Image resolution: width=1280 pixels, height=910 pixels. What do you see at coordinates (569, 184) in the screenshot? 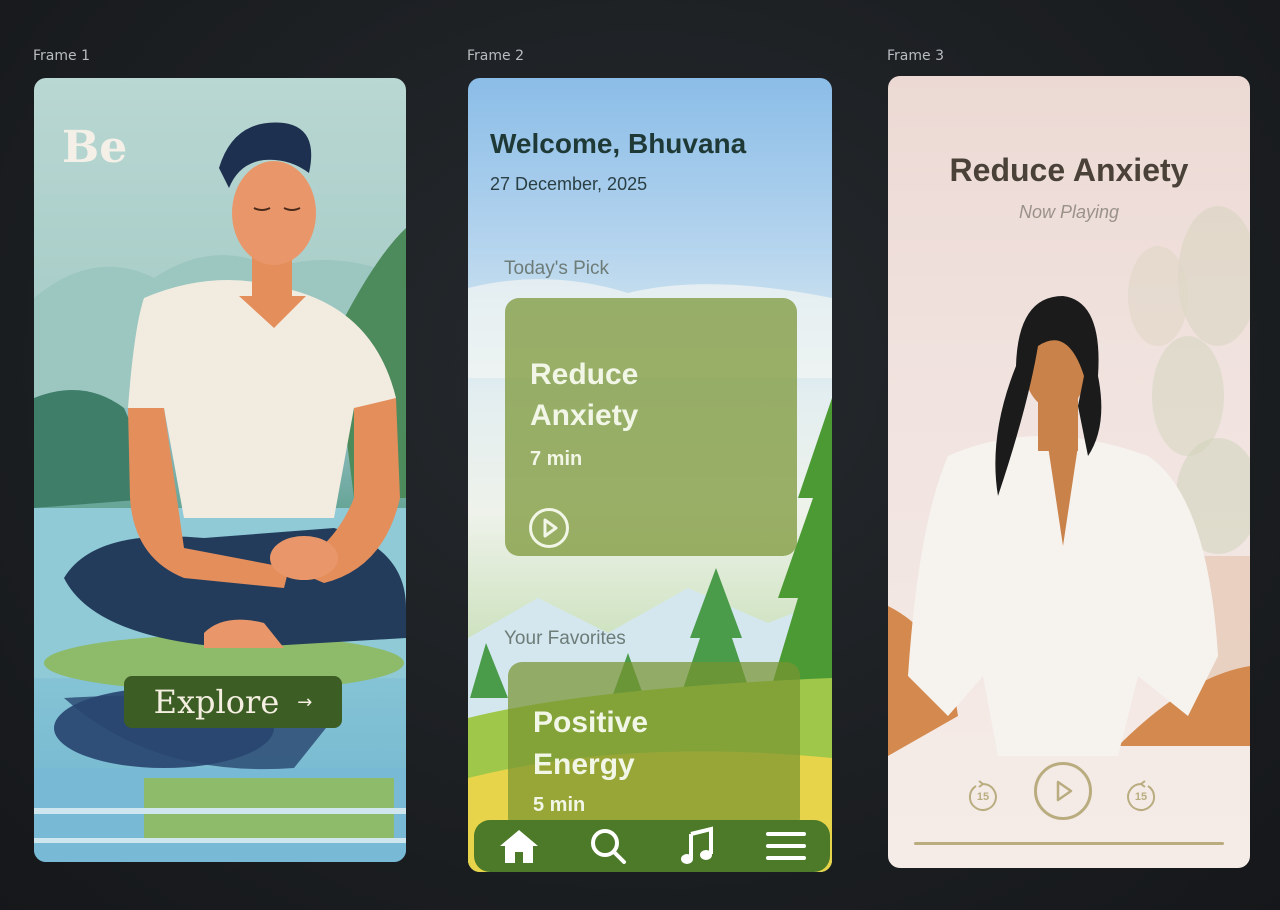
I see `date-label: 27 December, 2025` at bounding box center [569, 184].